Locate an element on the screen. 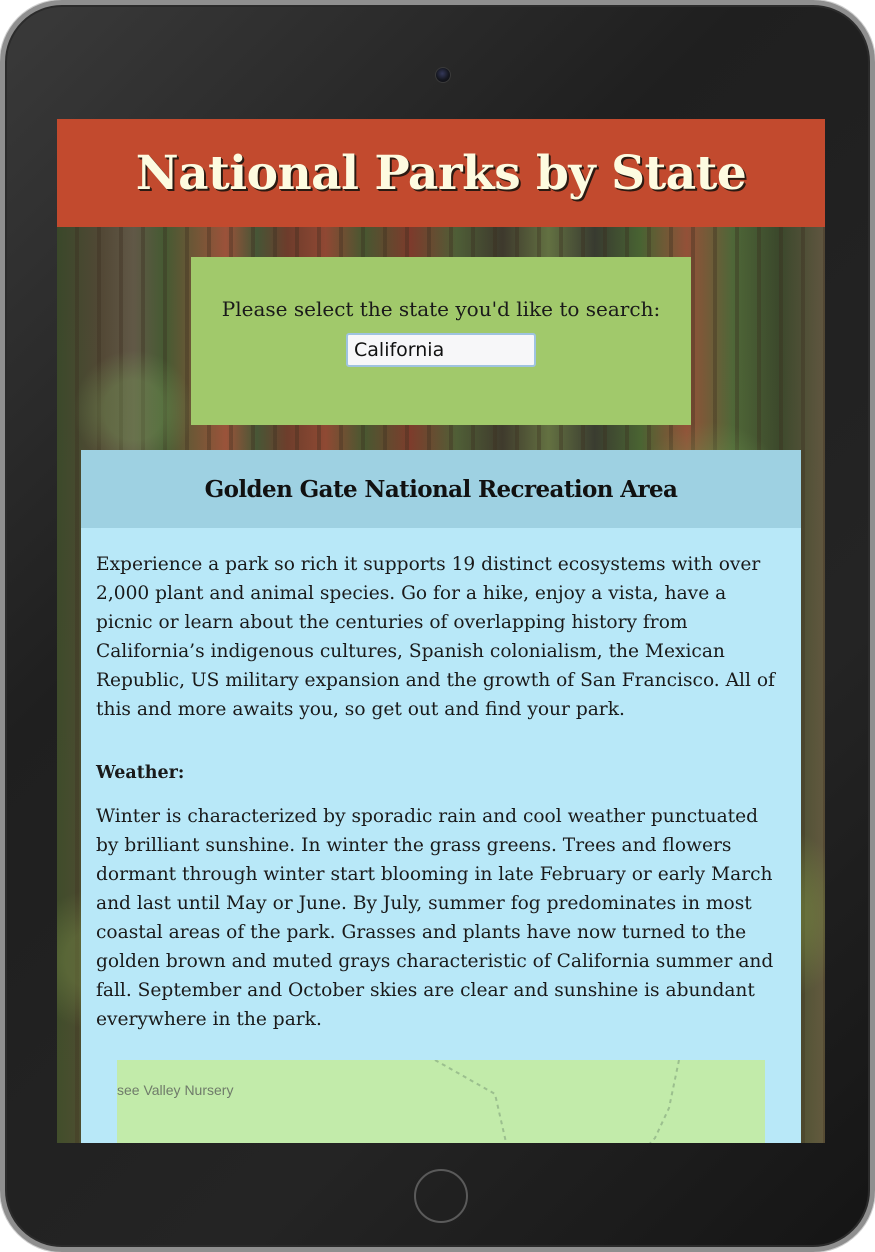  park-card-header: Golden Gate National Recreation Area is located at coordinates (441, 489).